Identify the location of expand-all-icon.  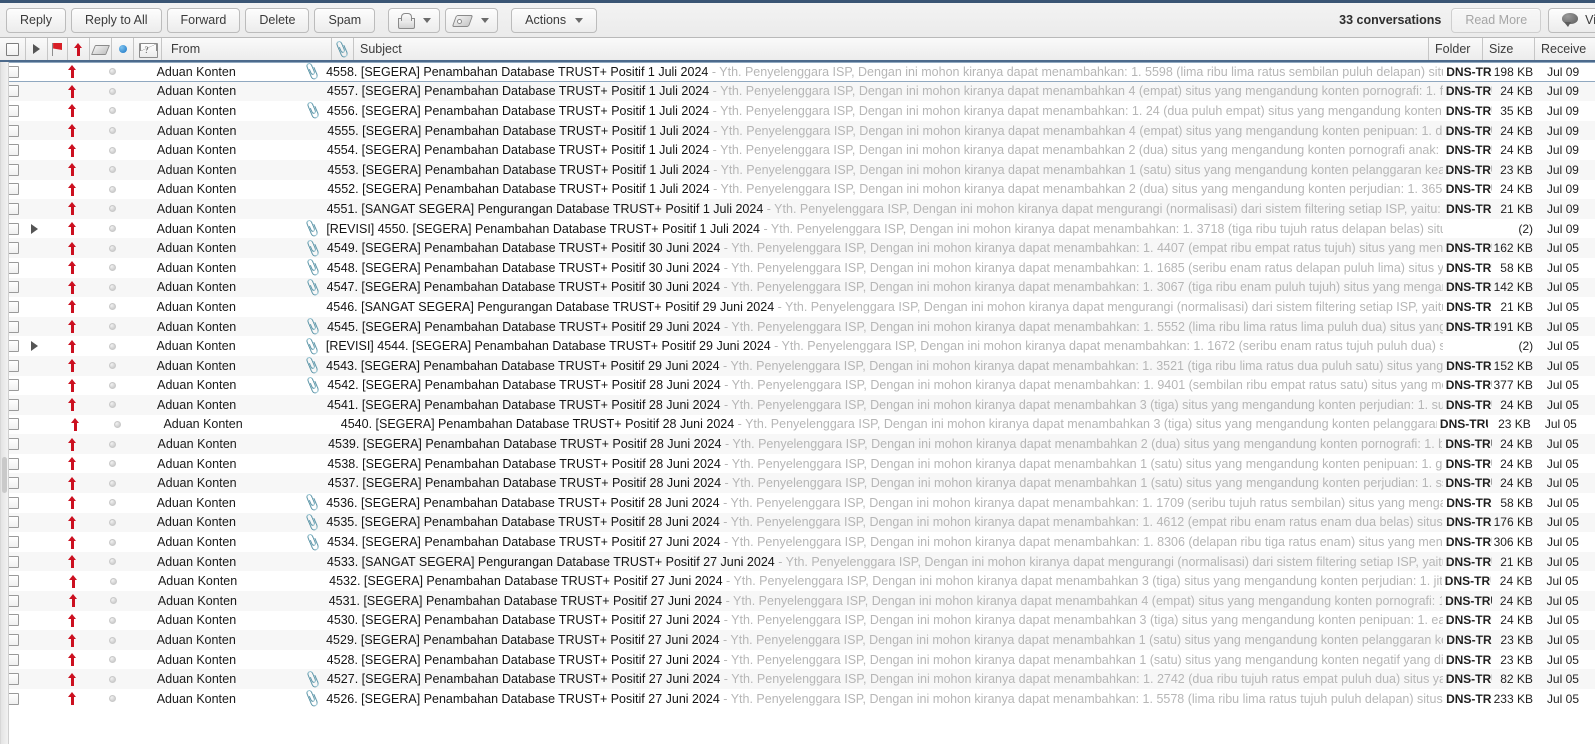
(36, 49).